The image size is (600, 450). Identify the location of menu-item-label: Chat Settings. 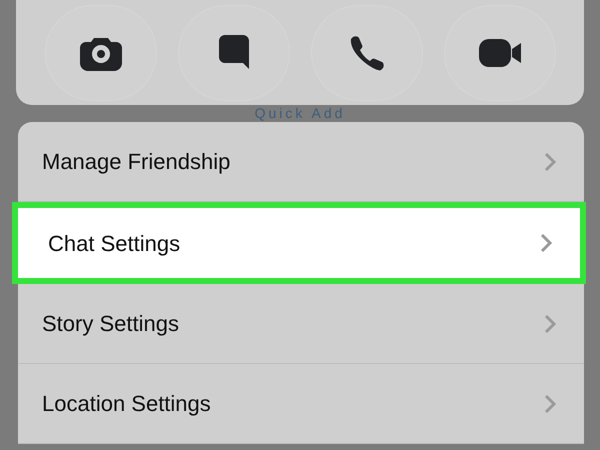
(114, 244).